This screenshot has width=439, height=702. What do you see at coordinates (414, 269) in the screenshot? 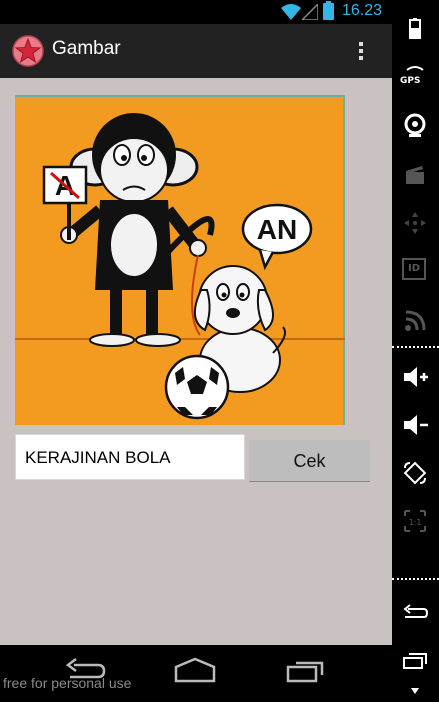
I see `device-id-button: ID` at bounding box center [414, 269].